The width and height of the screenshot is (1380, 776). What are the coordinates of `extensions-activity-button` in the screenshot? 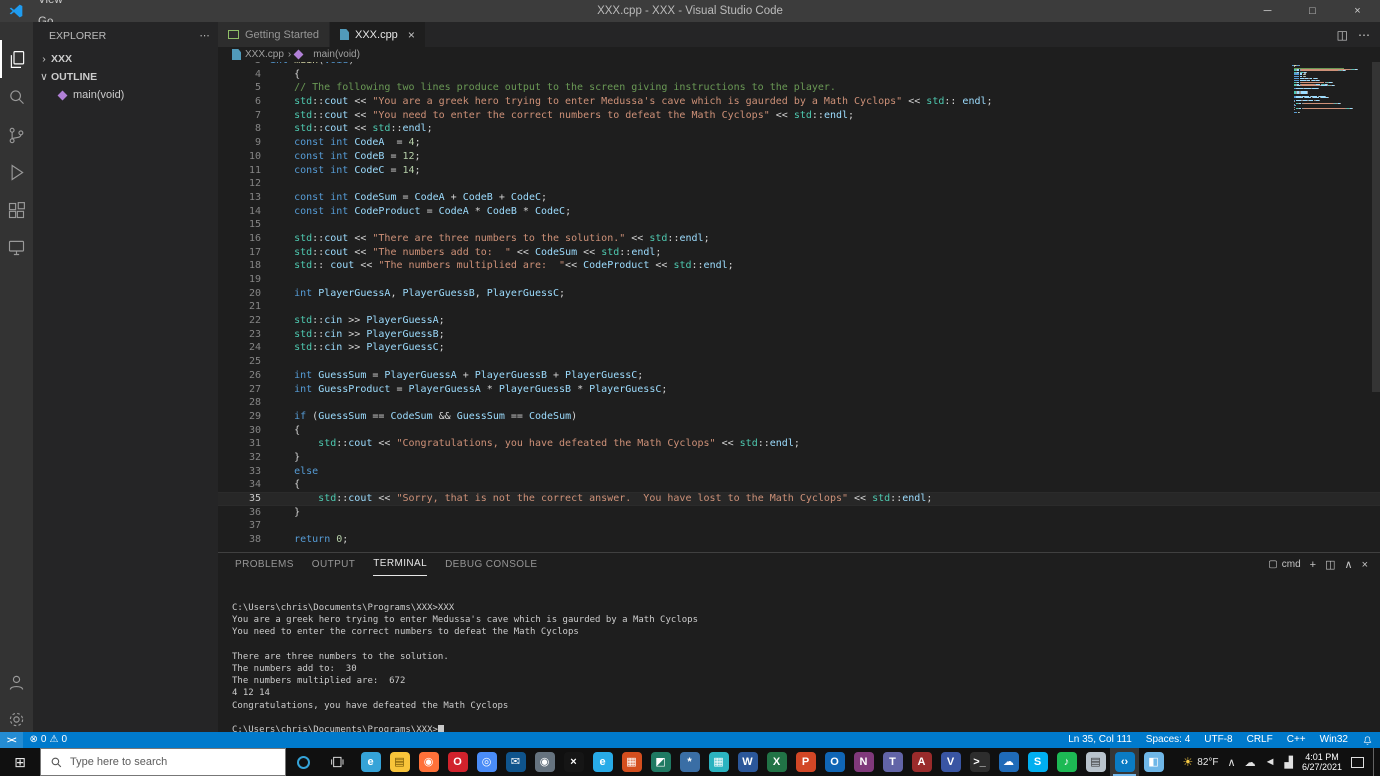 It's located at (16, 210).